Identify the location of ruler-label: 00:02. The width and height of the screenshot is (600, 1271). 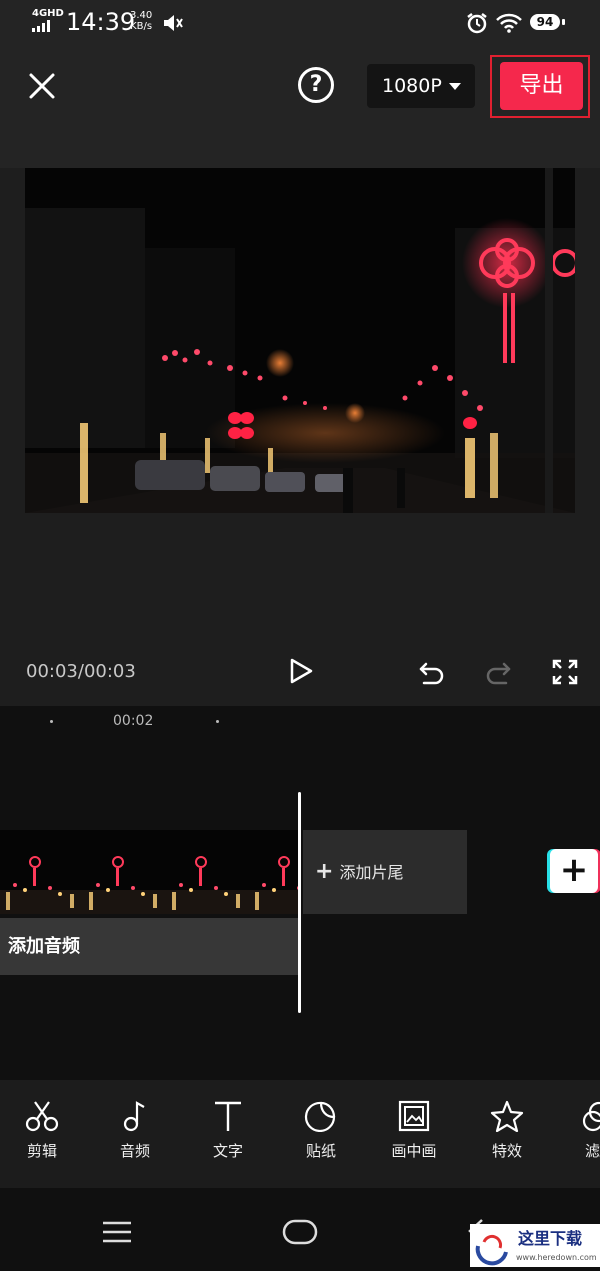
(133, 721).